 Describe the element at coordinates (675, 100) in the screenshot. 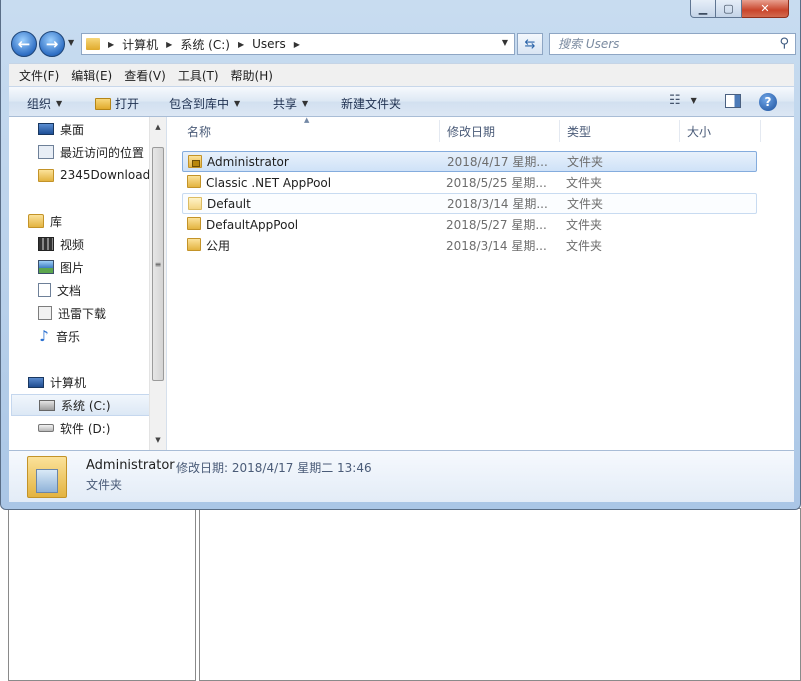

I see `view-options-icon: ☷` at that location.